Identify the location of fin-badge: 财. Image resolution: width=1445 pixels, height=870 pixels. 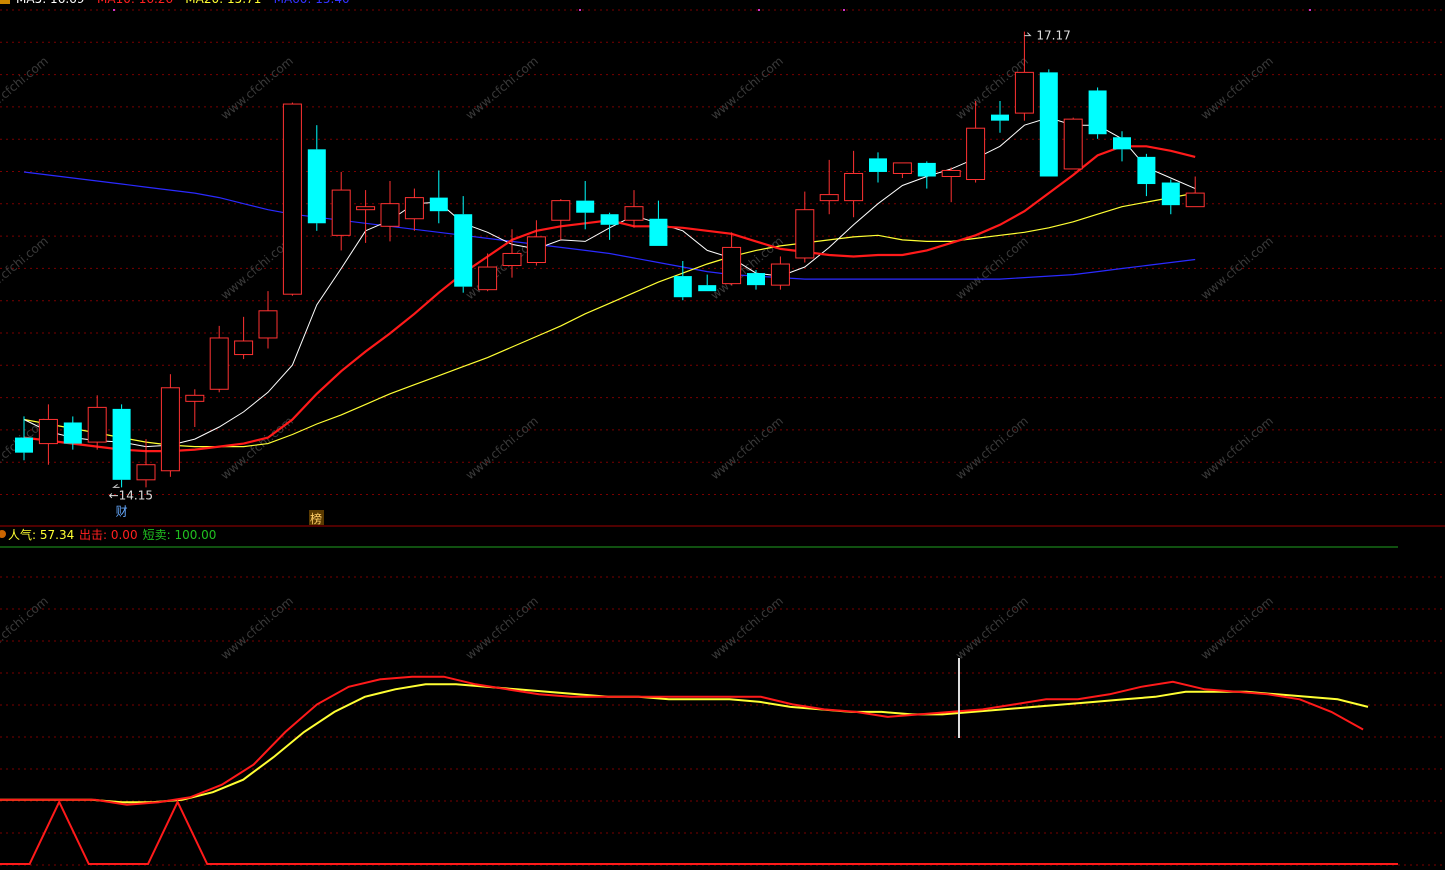
(122, 511).